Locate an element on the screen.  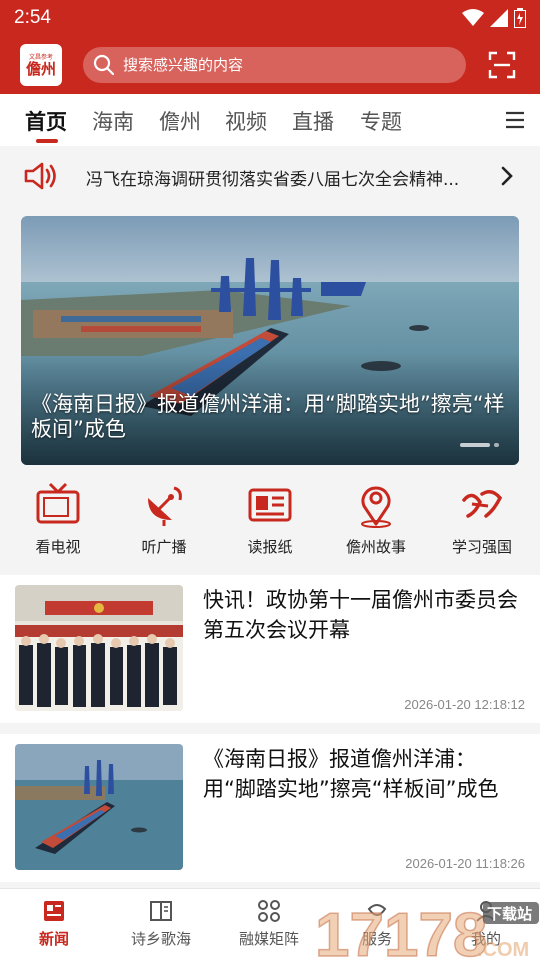
bottom-nav-poetry: 诗乡歌海 is located at coordinates (161, 924).